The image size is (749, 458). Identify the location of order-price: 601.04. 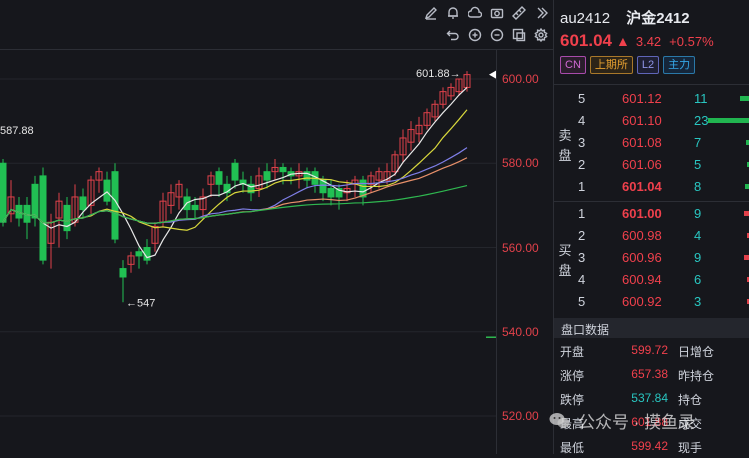
(642, 186).